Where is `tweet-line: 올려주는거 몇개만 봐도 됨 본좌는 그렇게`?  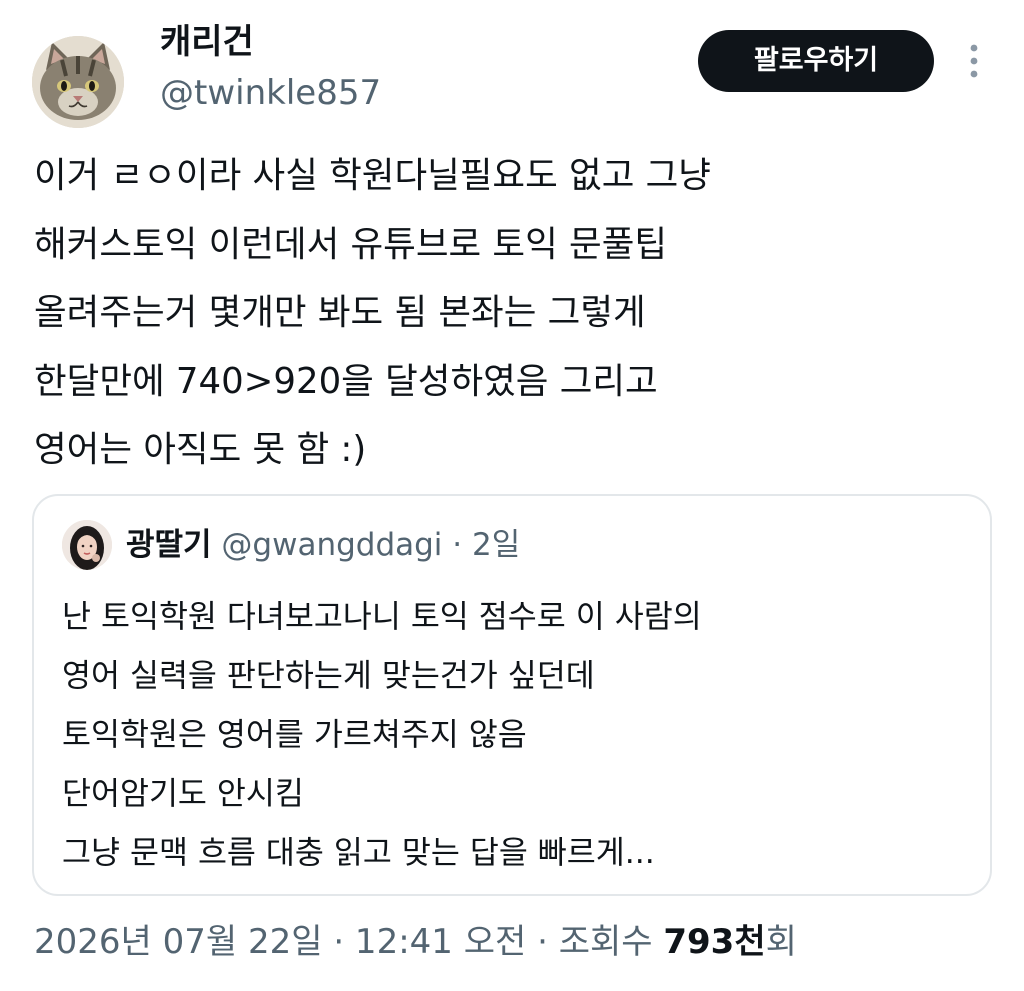
tweet-line: 올려주는거 몇개만 봐도 됨 본좌는 그렇게 is located at coordinates (340, 312).